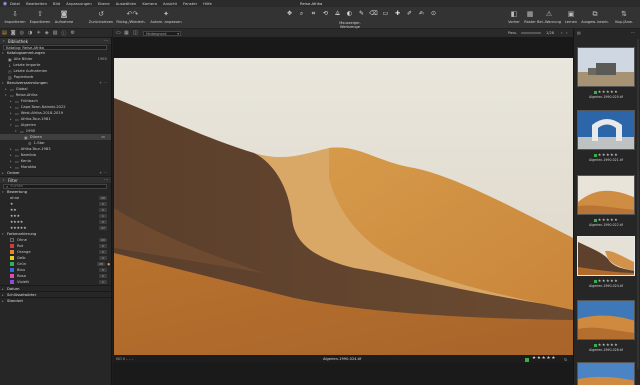 Image resolution: width=640 pixels, height=385 pixels. I want to click on tree-label: Global, so click(21, 89).